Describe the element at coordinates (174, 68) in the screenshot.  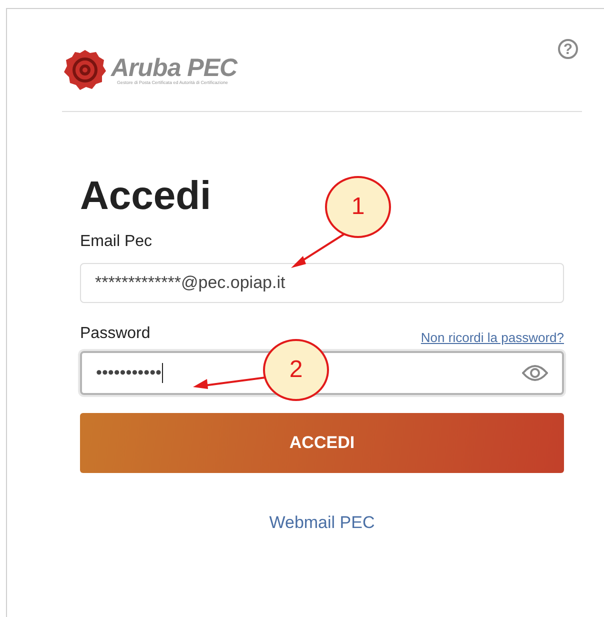
I see `logo-name: Aruba PEC` at that location.